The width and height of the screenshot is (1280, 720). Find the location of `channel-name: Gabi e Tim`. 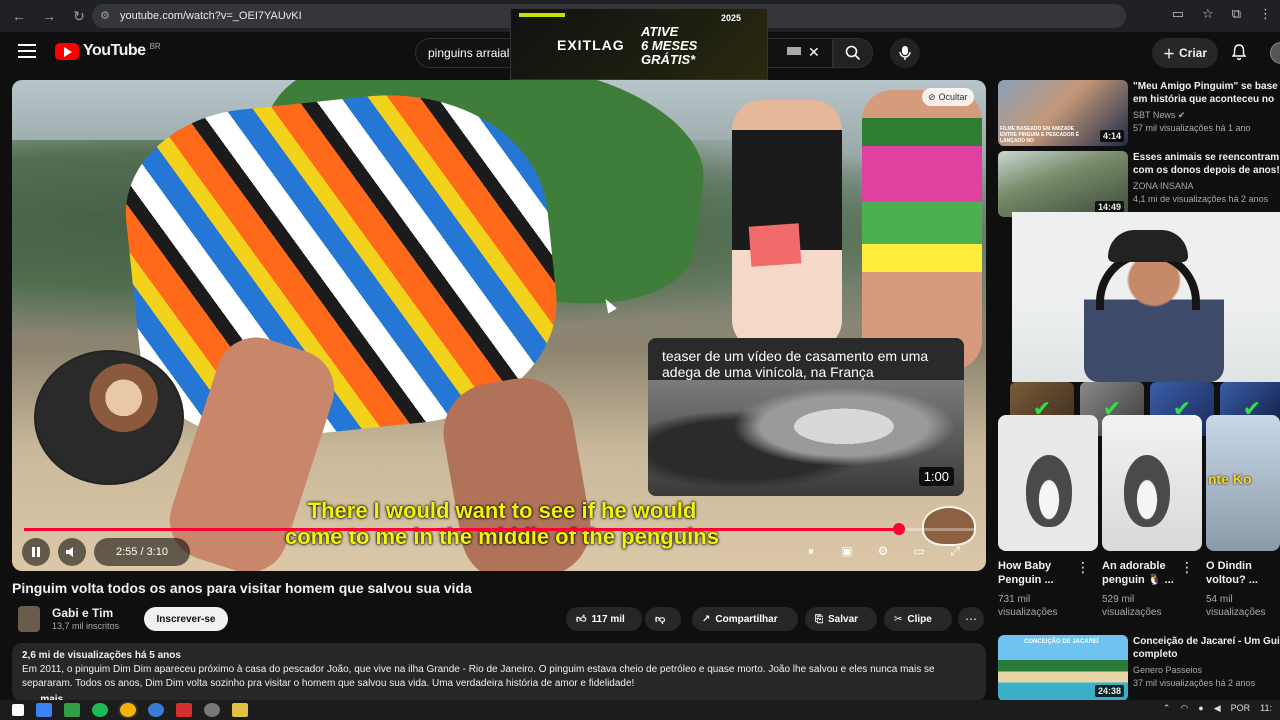

channel-name: Gabi e Tim is located at coordinates (82, 613).